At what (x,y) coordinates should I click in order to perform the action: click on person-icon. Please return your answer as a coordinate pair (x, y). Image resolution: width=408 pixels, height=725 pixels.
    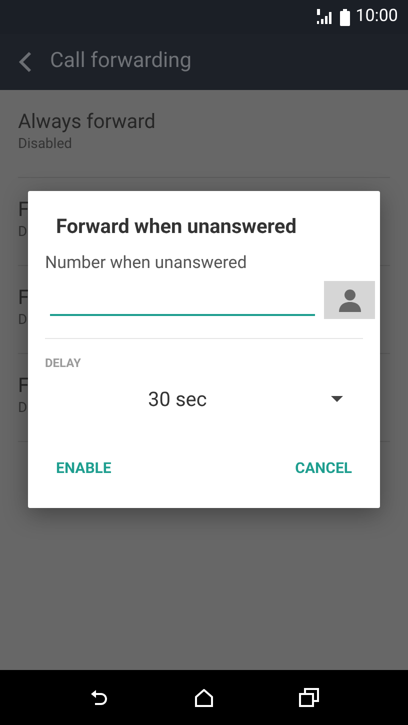
    Looking at the image, I should click on (350, 300).